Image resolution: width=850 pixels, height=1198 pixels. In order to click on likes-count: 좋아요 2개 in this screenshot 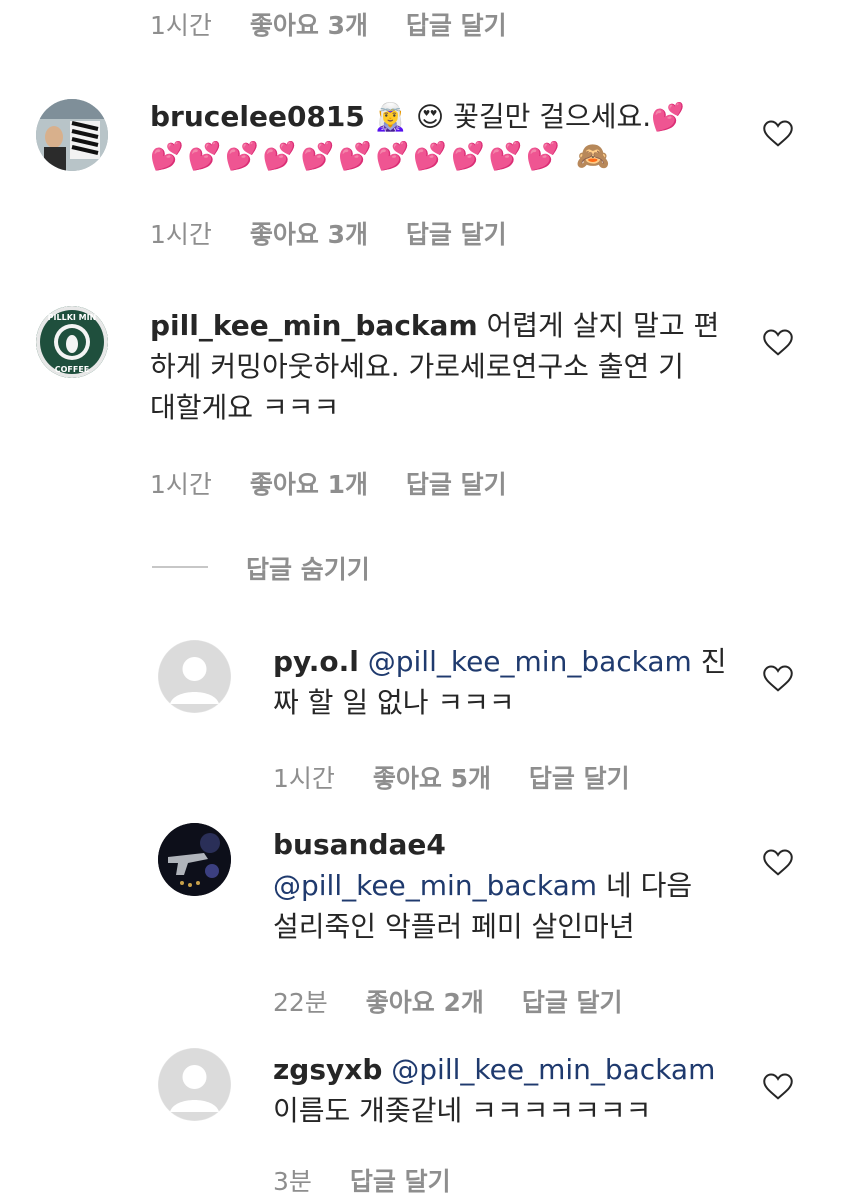, I will do `click(425, 1002)`.